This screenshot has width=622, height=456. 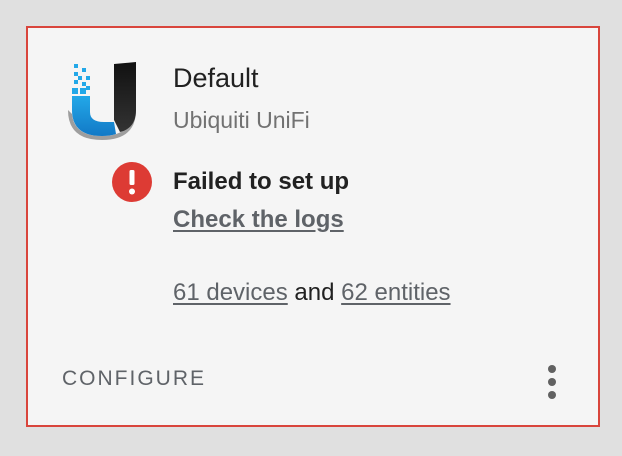 I want to click on check-logs-link: Check the logs, so click(x=258, y=220).